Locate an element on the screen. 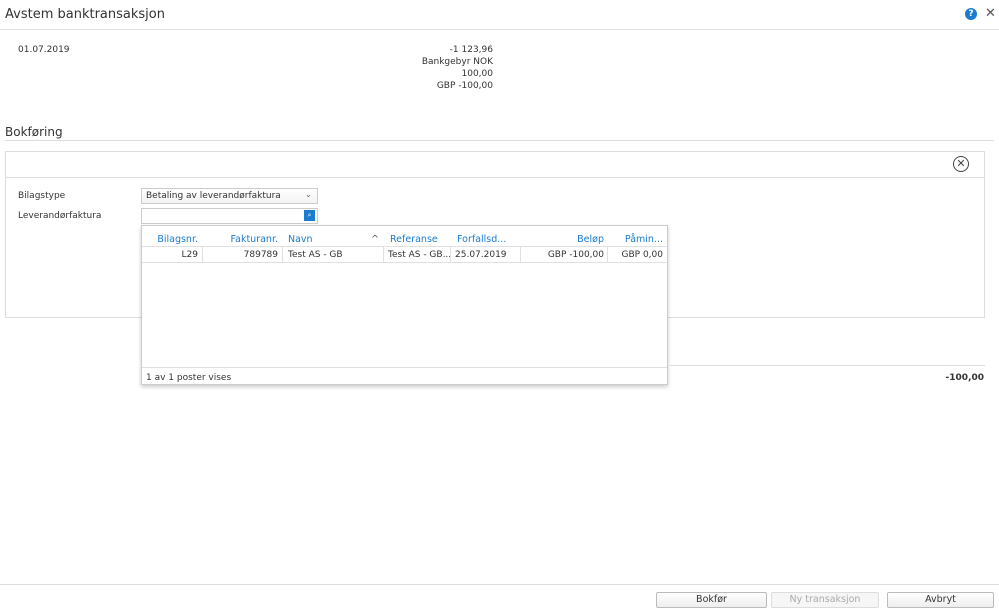 The width and height of the screenshot is (999, 613). cancel-button: Avbryt is located at coordinates (940, 600).